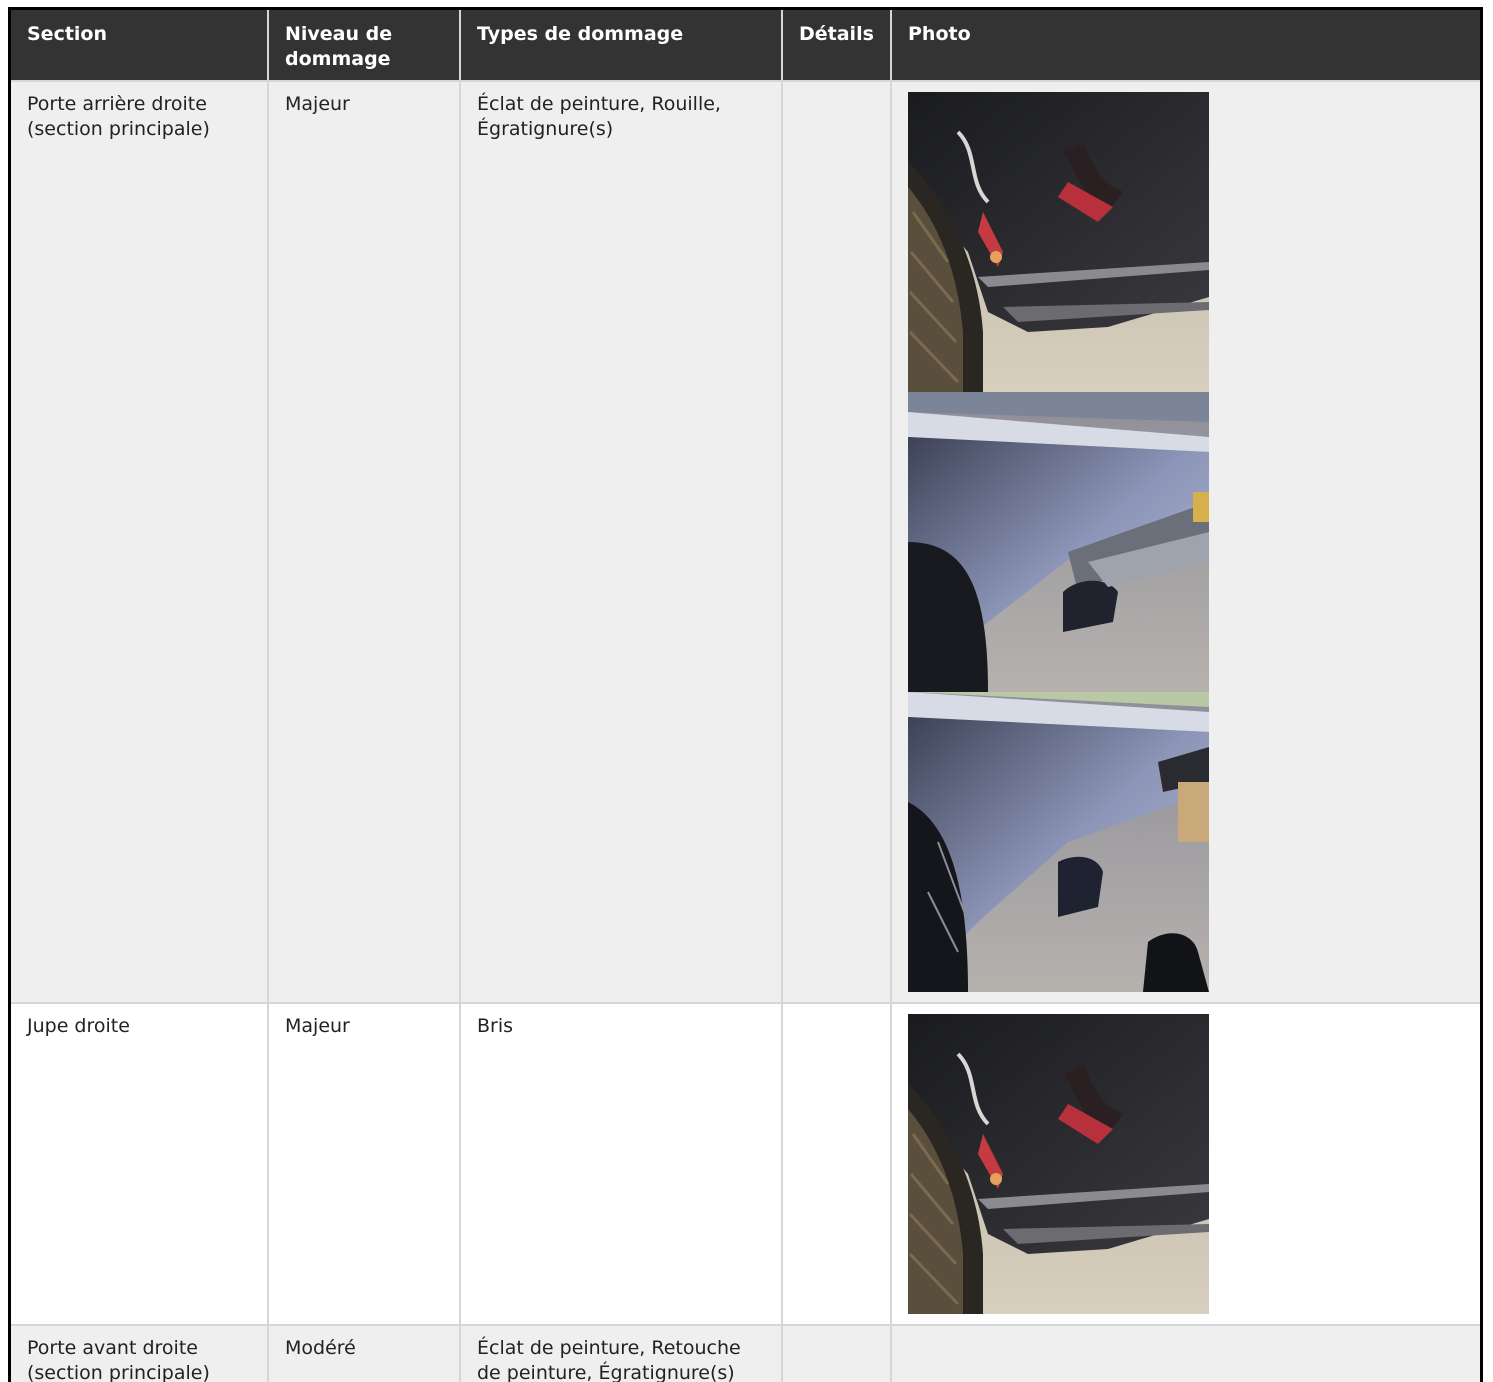 This screenshot has height=1382, width=1493. What do you see at coordinates (621, 1163) in the screenshot?
I see `cell-types: Bris` at bounding box center [621, 1163].